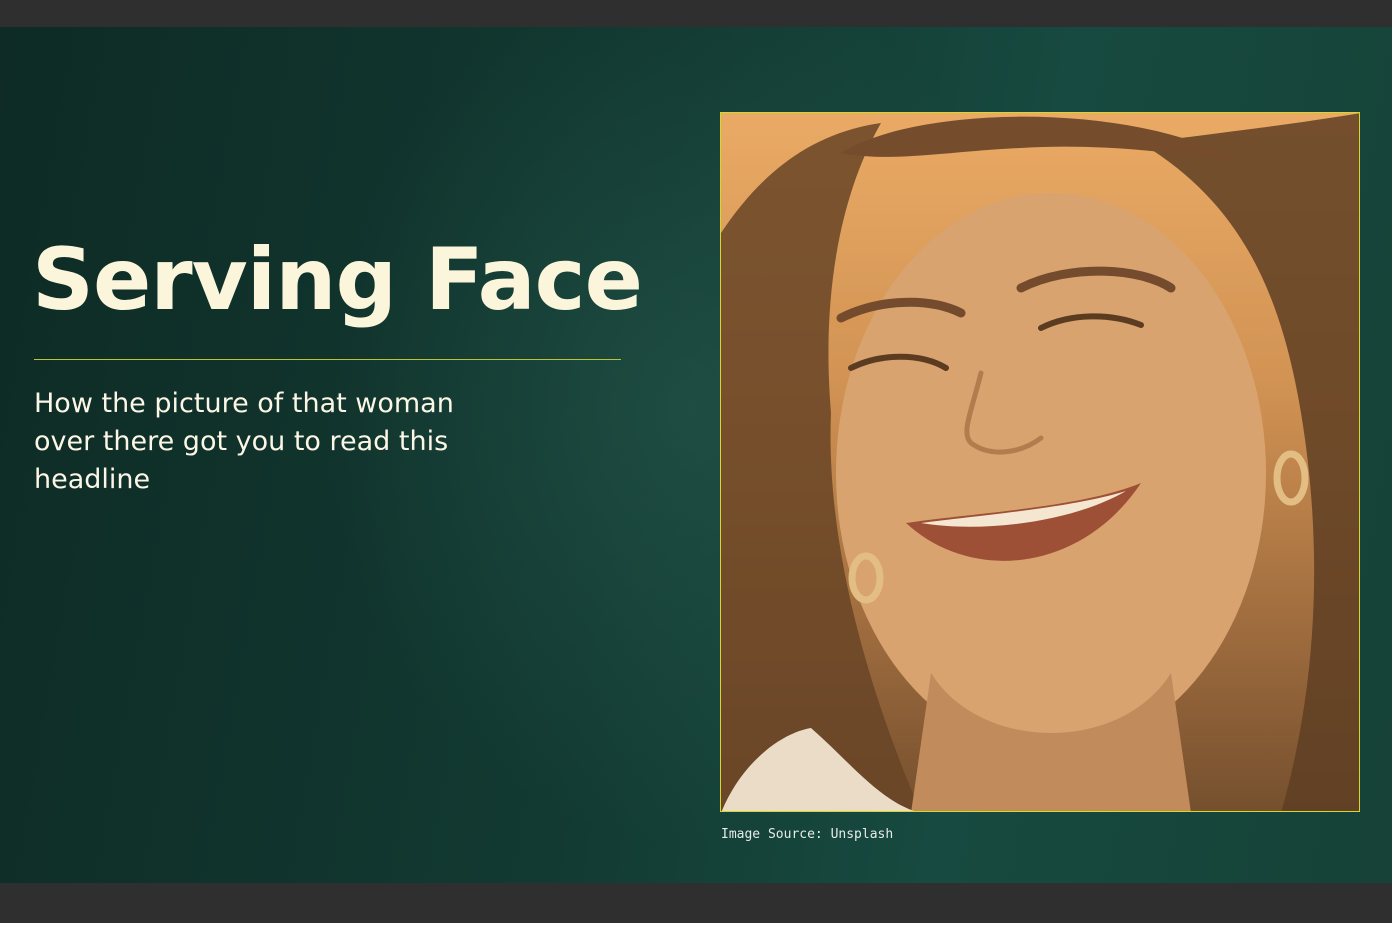  Describe the element at coordinates (696, 903) in the screenshot. I see `window-bottom-bar` at that location.